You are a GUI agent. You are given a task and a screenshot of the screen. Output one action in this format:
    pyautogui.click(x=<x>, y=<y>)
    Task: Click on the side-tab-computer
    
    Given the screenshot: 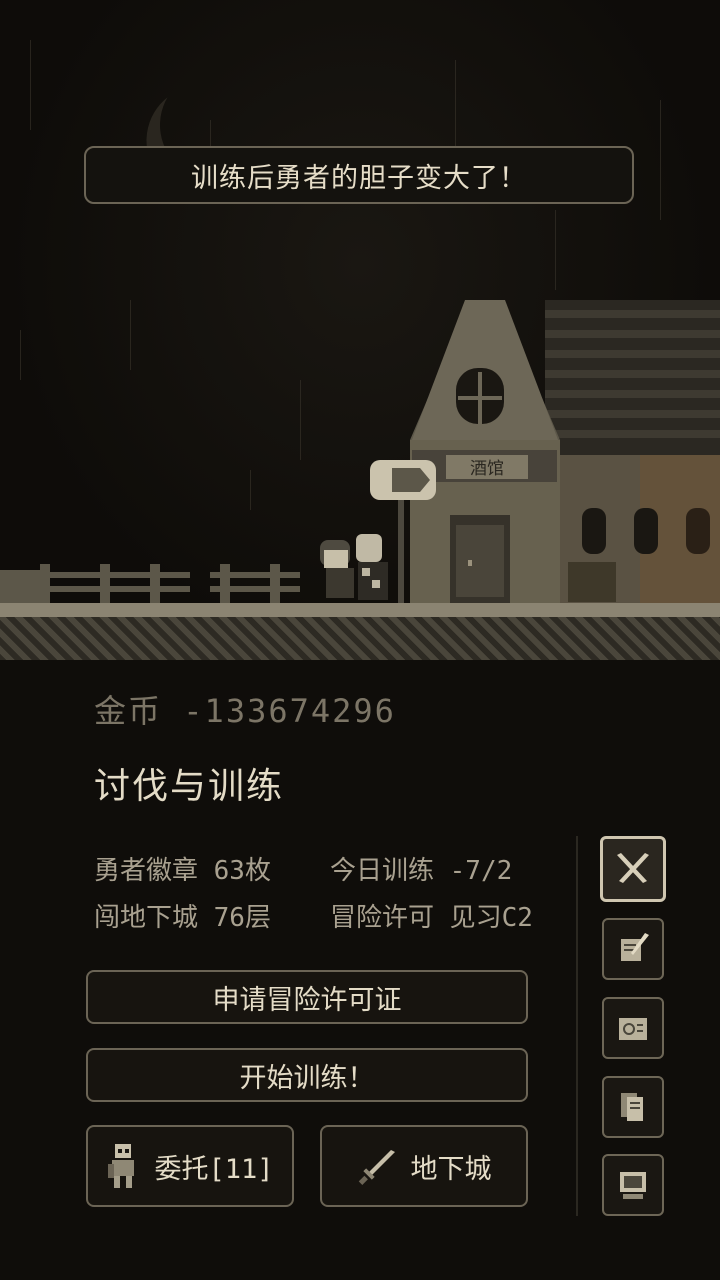 What is the action you would take?
    pyautogui.click(x=633, y=1185)
    